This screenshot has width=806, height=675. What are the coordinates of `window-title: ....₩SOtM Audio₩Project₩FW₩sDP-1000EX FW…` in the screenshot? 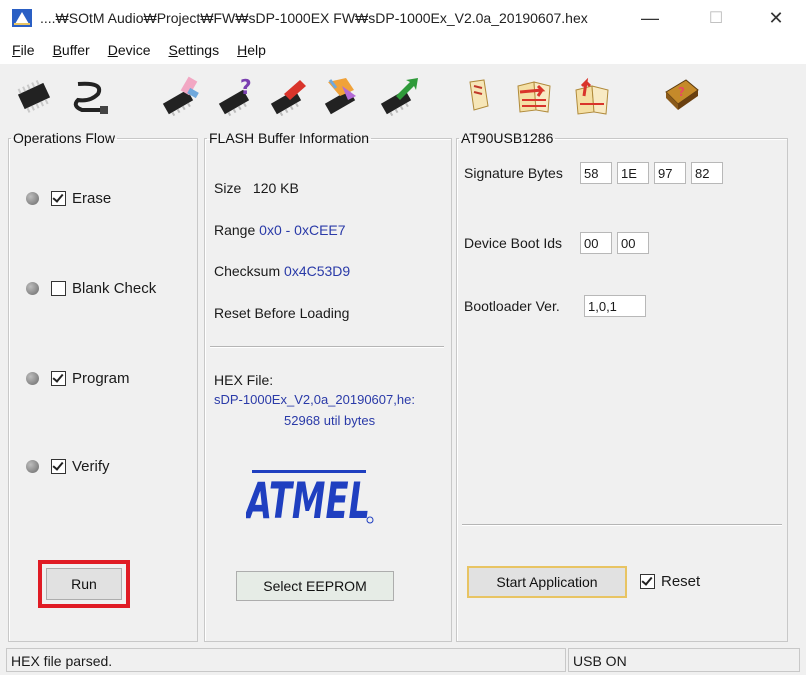 It's located at (314, 18).